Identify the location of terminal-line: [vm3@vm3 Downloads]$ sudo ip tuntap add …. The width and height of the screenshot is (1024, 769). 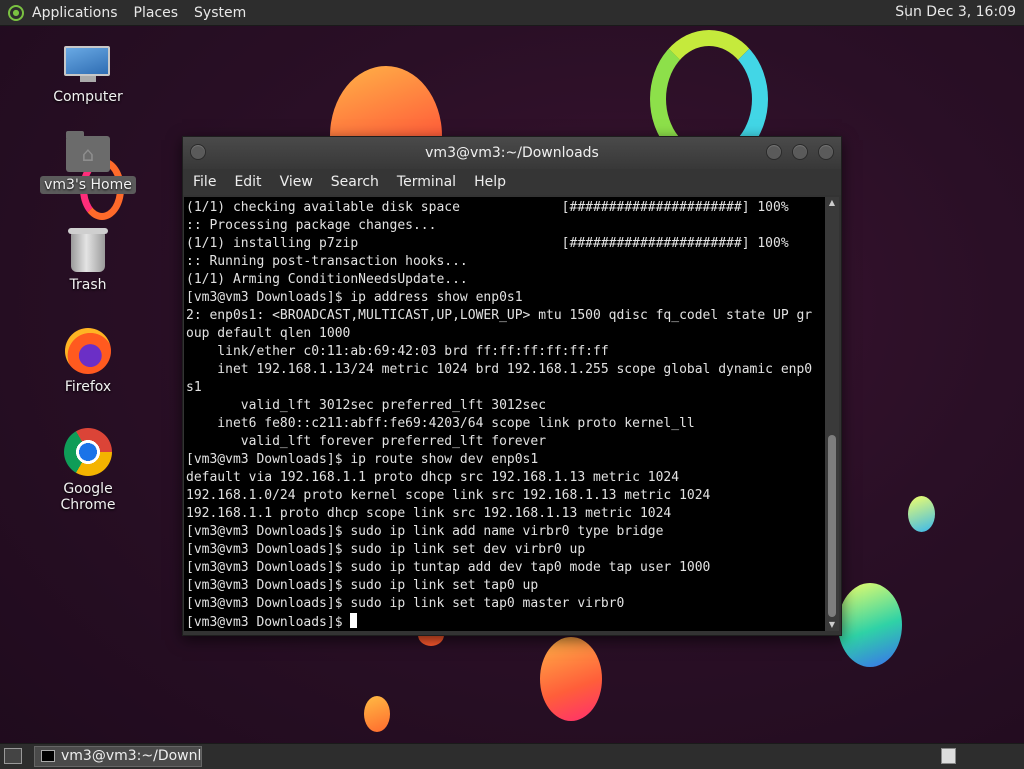
(448, 567).